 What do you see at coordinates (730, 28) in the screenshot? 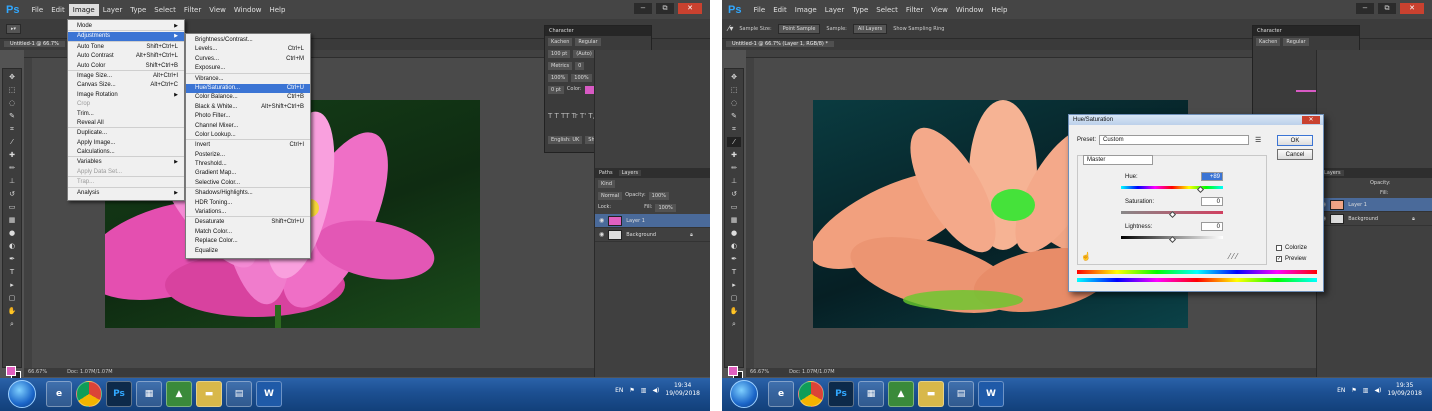
I see `eyedropper-tool-icon: ⁄▾` at bounding box center [730, 28].